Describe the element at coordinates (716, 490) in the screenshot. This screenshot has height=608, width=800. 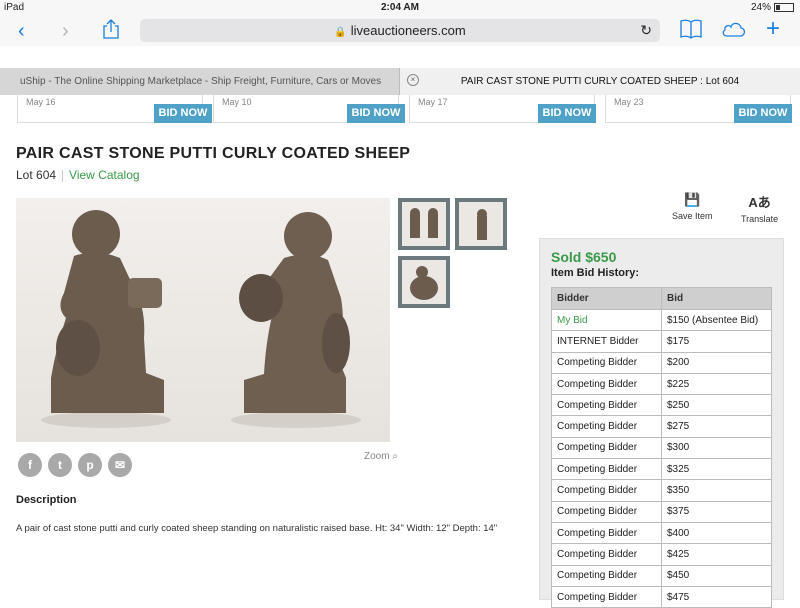
I see `bid-cell: $350` at that location.